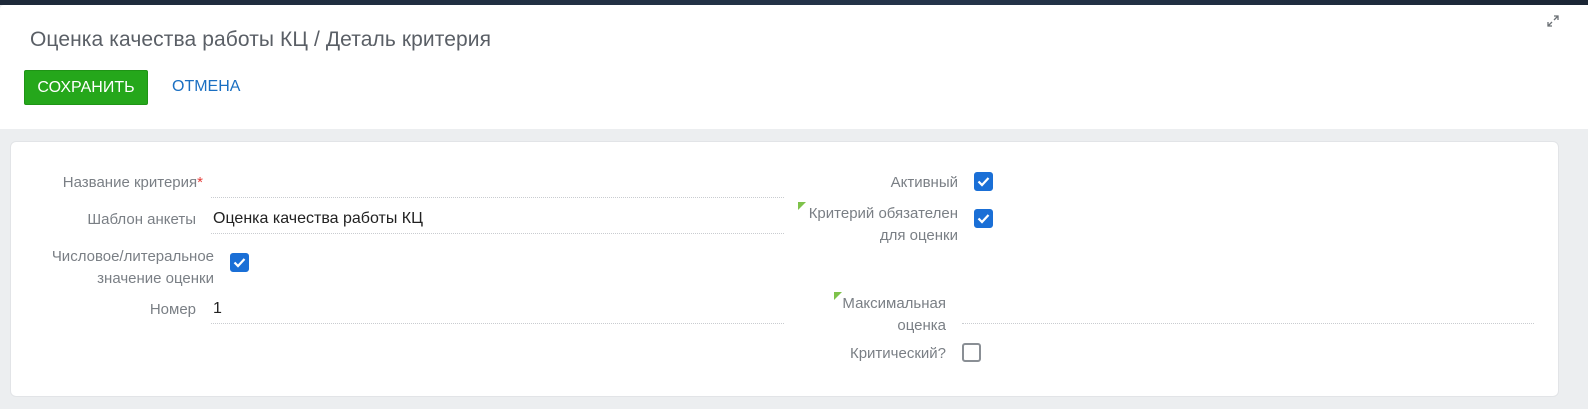 This screenshot has height=409, width=1588. I want to click on max-score-label: Максимальная оценка, so click(868, 315).